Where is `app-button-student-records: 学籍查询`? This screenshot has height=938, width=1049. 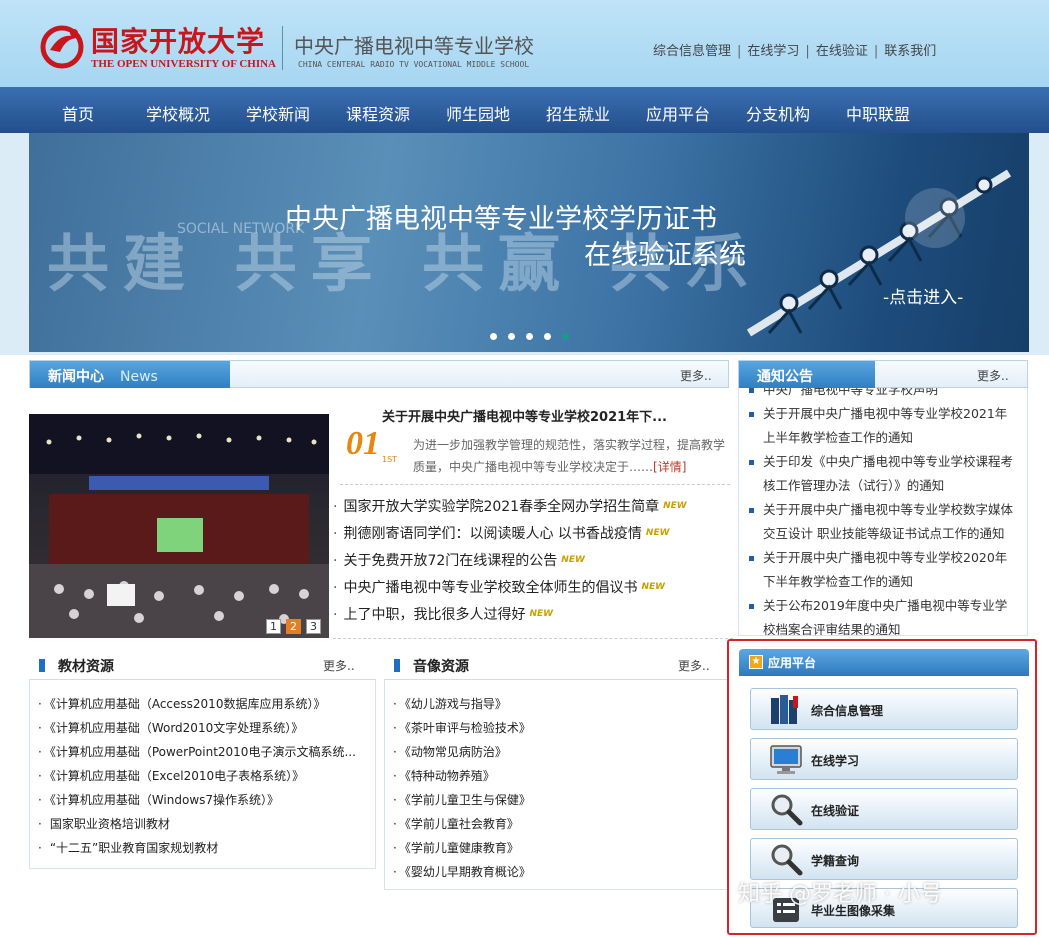 app-button-student-records: 学籍查询 is located at coordinates (884, 859).